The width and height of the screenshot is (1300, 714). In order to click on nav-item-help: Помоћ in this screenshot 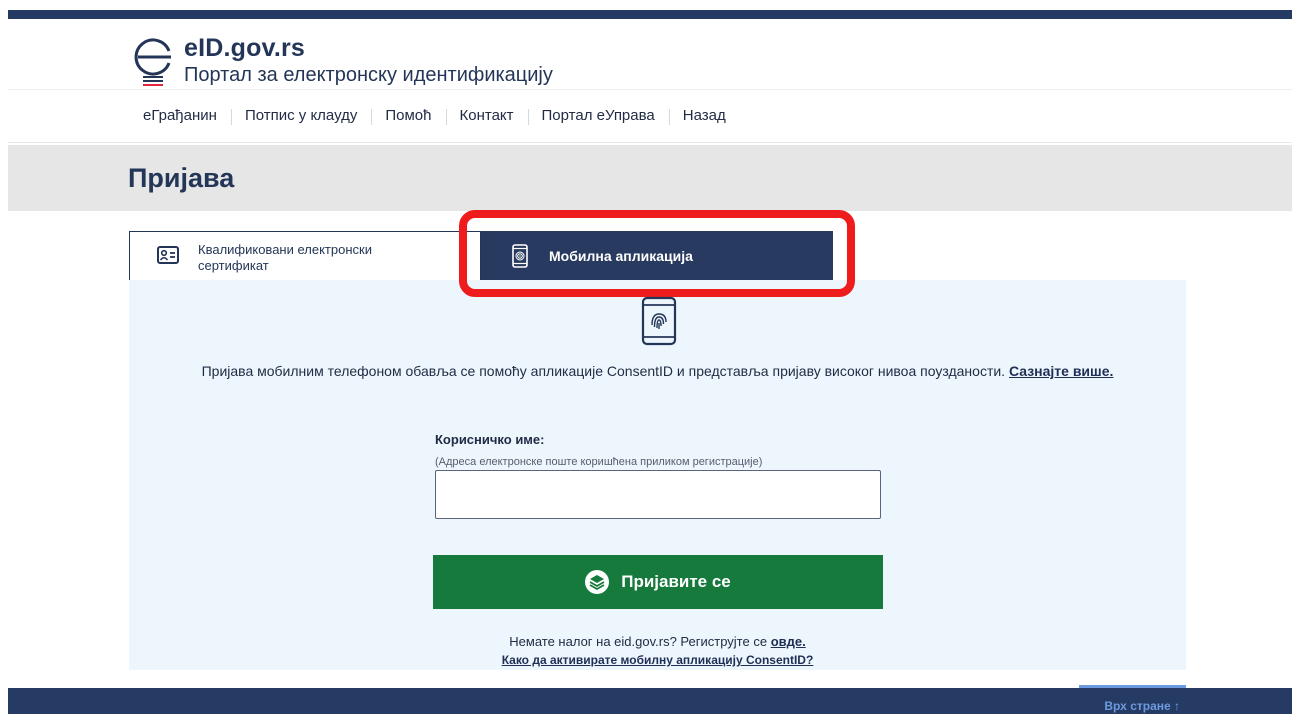, I will do `click(408, 116)`.